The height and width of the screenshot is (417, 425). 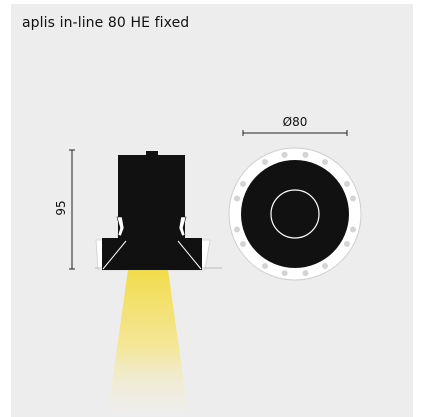 What do you see at coordinates (295, 122) in the screenshot?
I see `diameter-dimension-label: Ø80` at bounding box center [295, 122].